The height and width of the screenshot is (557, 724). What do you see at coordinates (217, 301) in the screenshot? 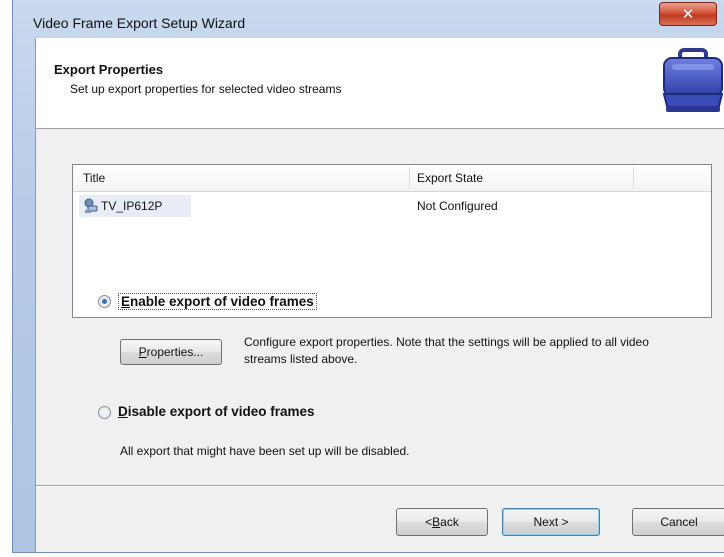
I see `enable-export-label: Enable export of video frames` at bounding box center [217, 301].